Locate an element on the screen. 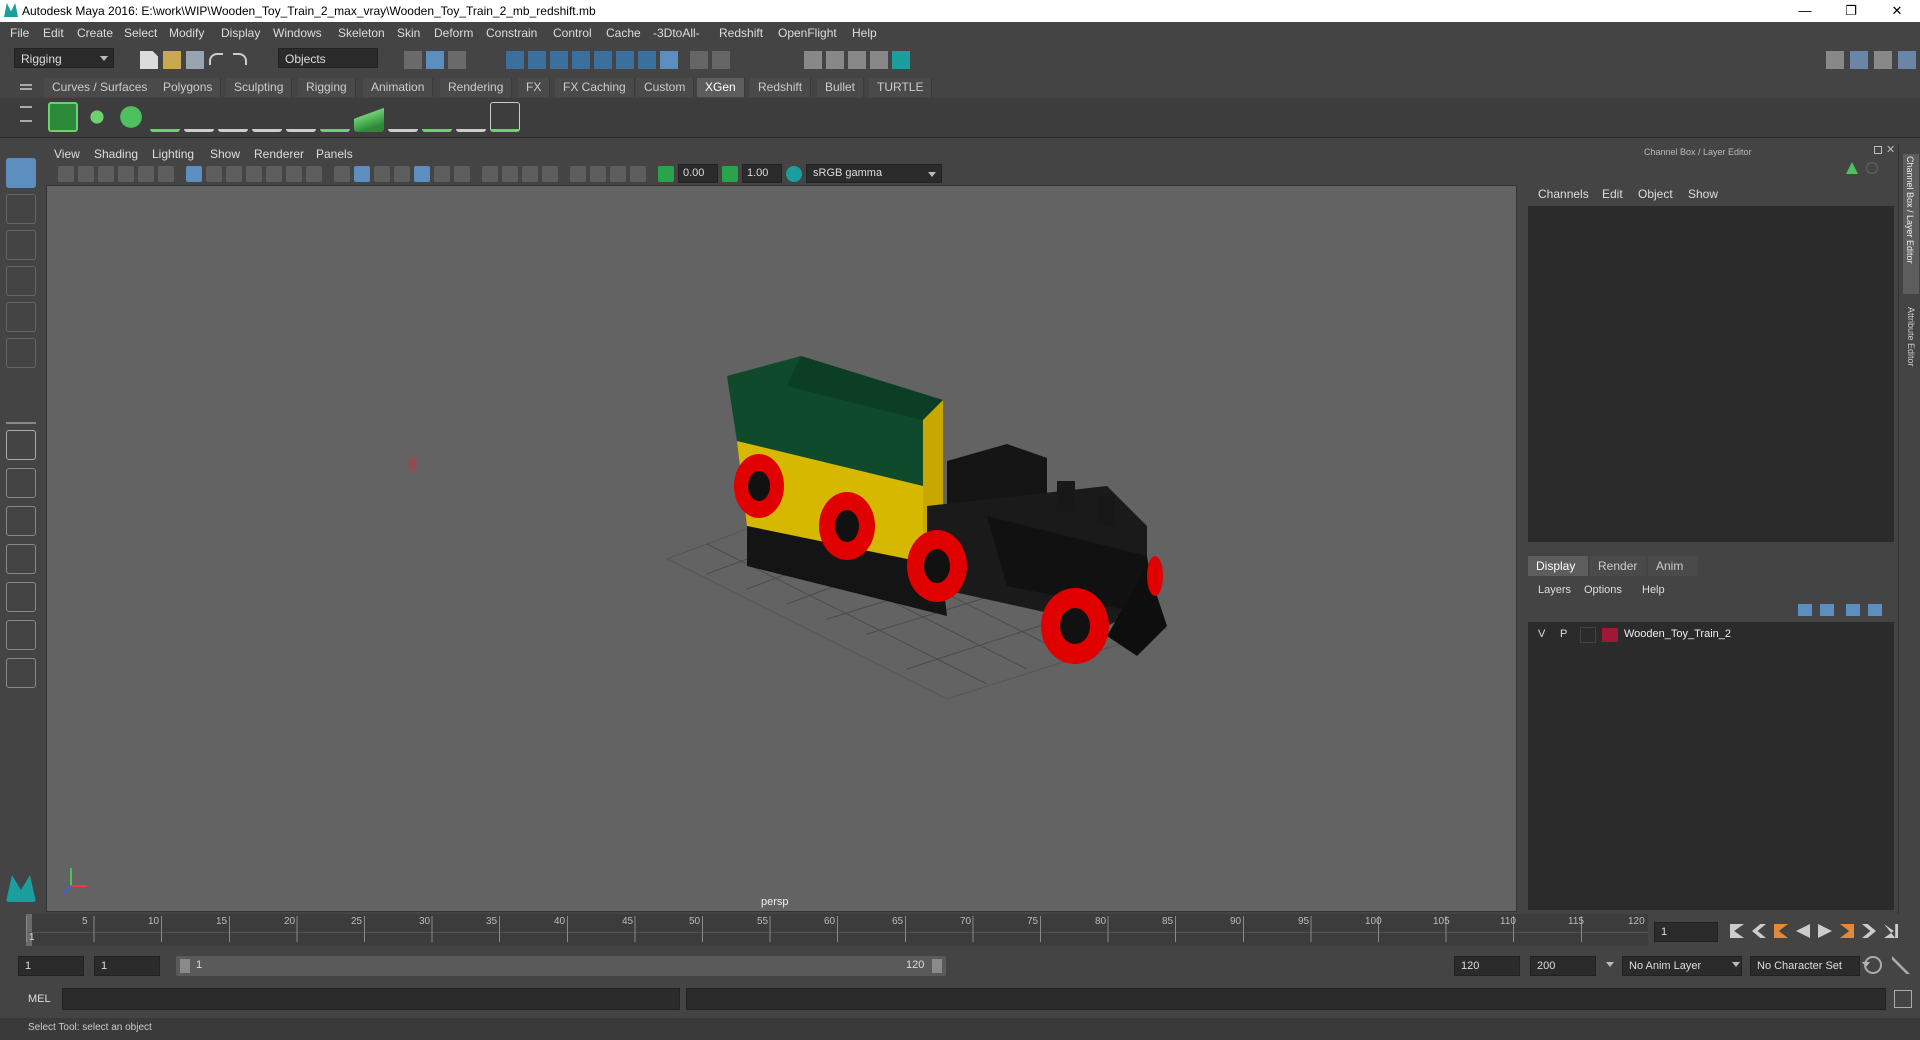  render-view-icon is located at coordinates (813, 60).